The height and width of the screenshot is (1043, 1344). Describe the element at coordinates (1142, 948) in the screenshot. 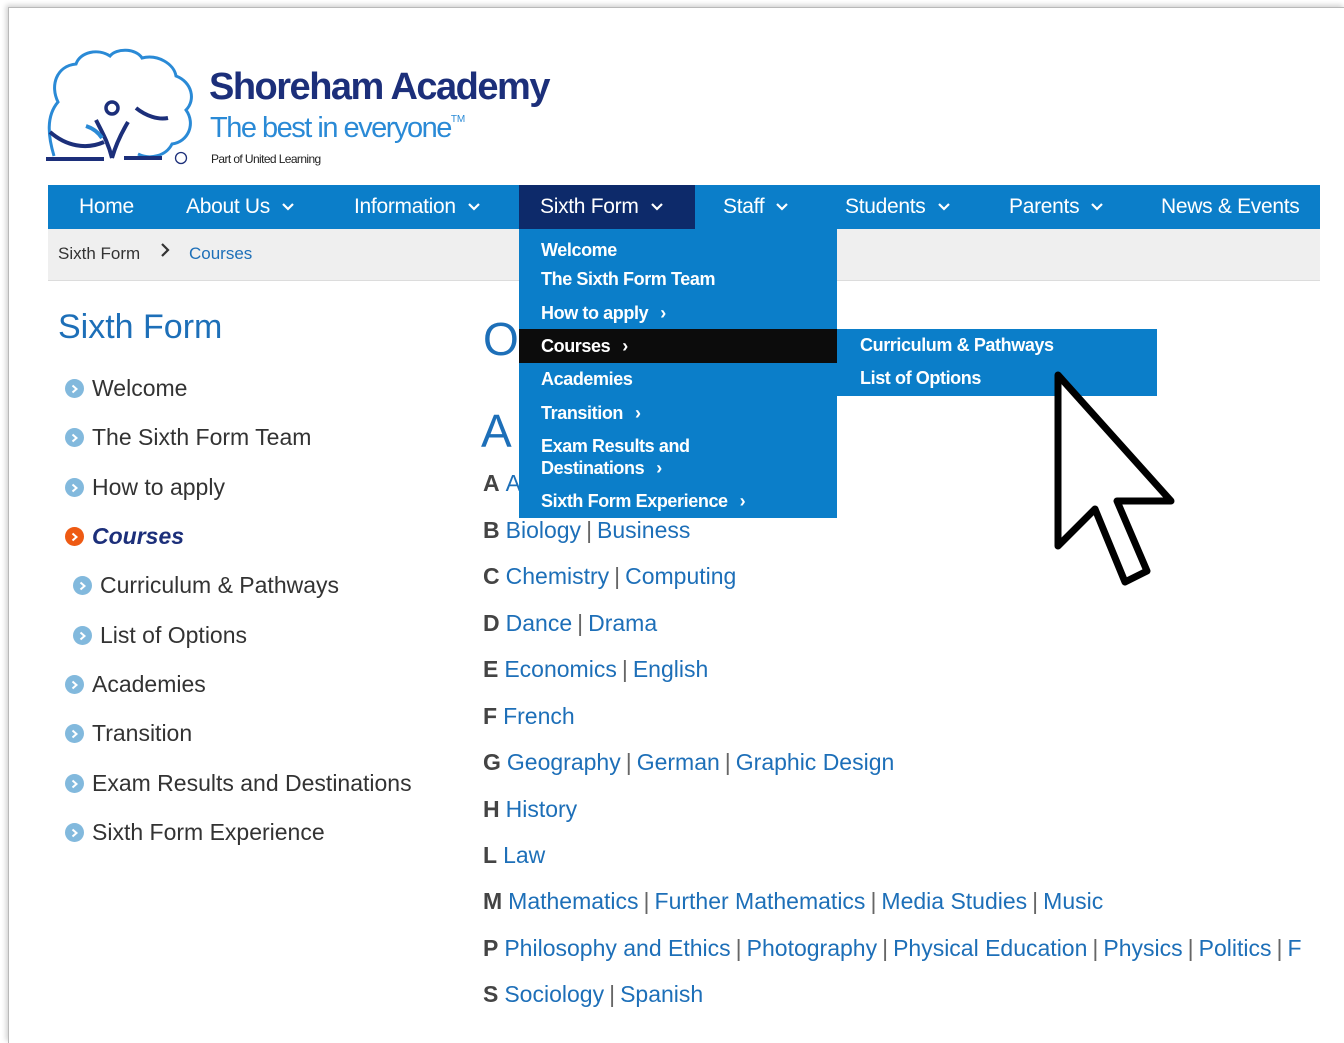

I see `subject-link: Physics` at that location.